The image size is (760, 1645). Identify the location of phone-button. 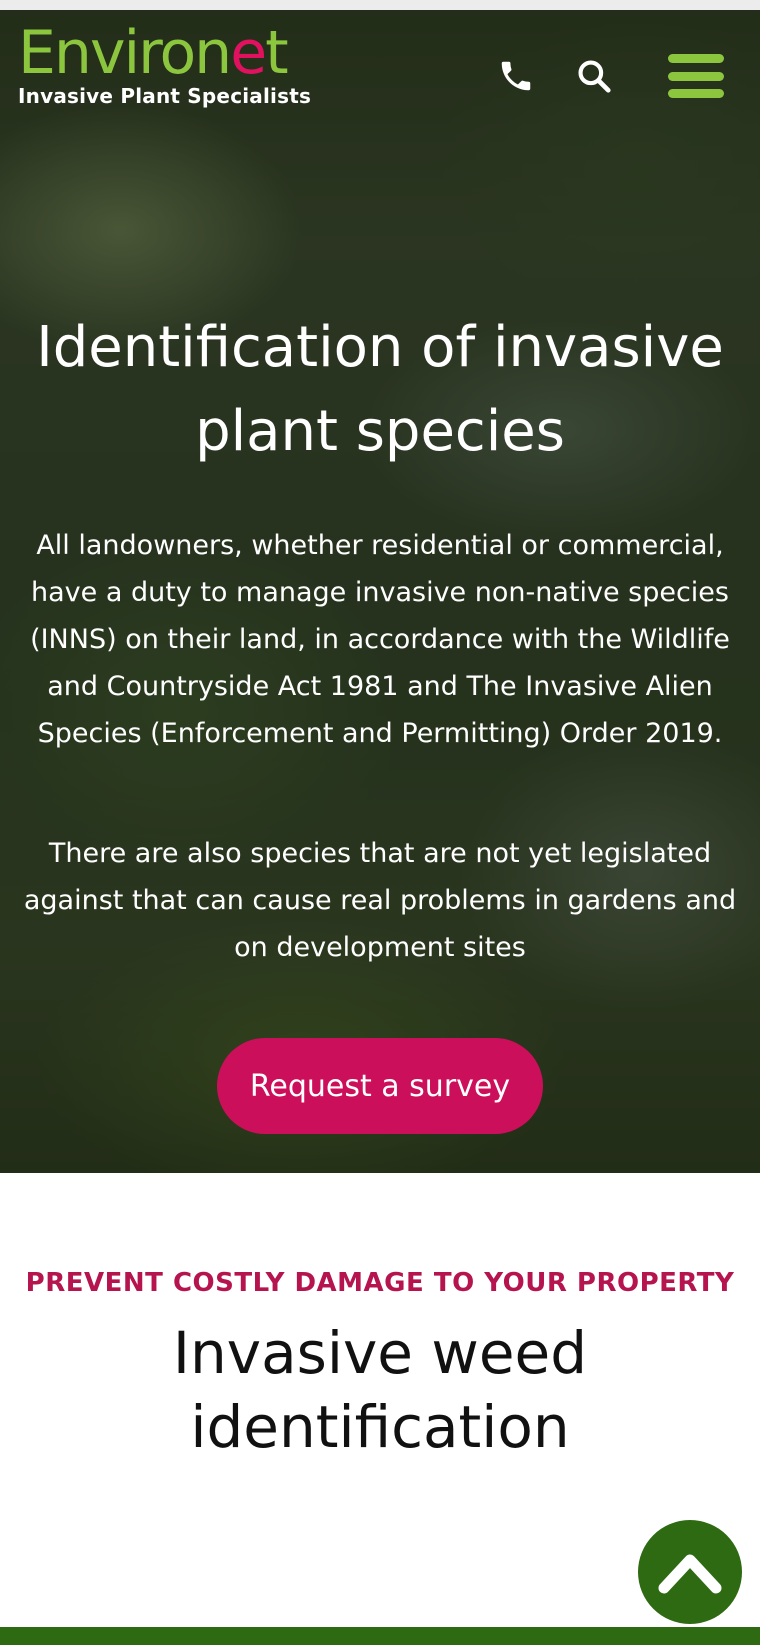
(516, 76).